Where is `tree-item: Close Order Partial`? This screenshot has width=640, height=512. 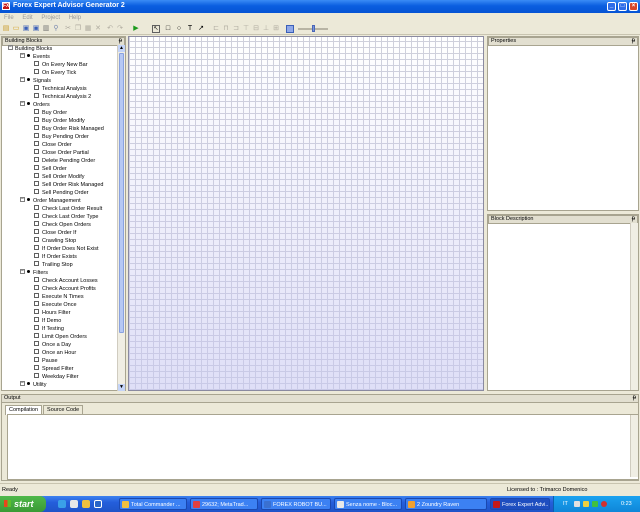 tree-item: Close Order Partial is located at coordinates (61, 153).